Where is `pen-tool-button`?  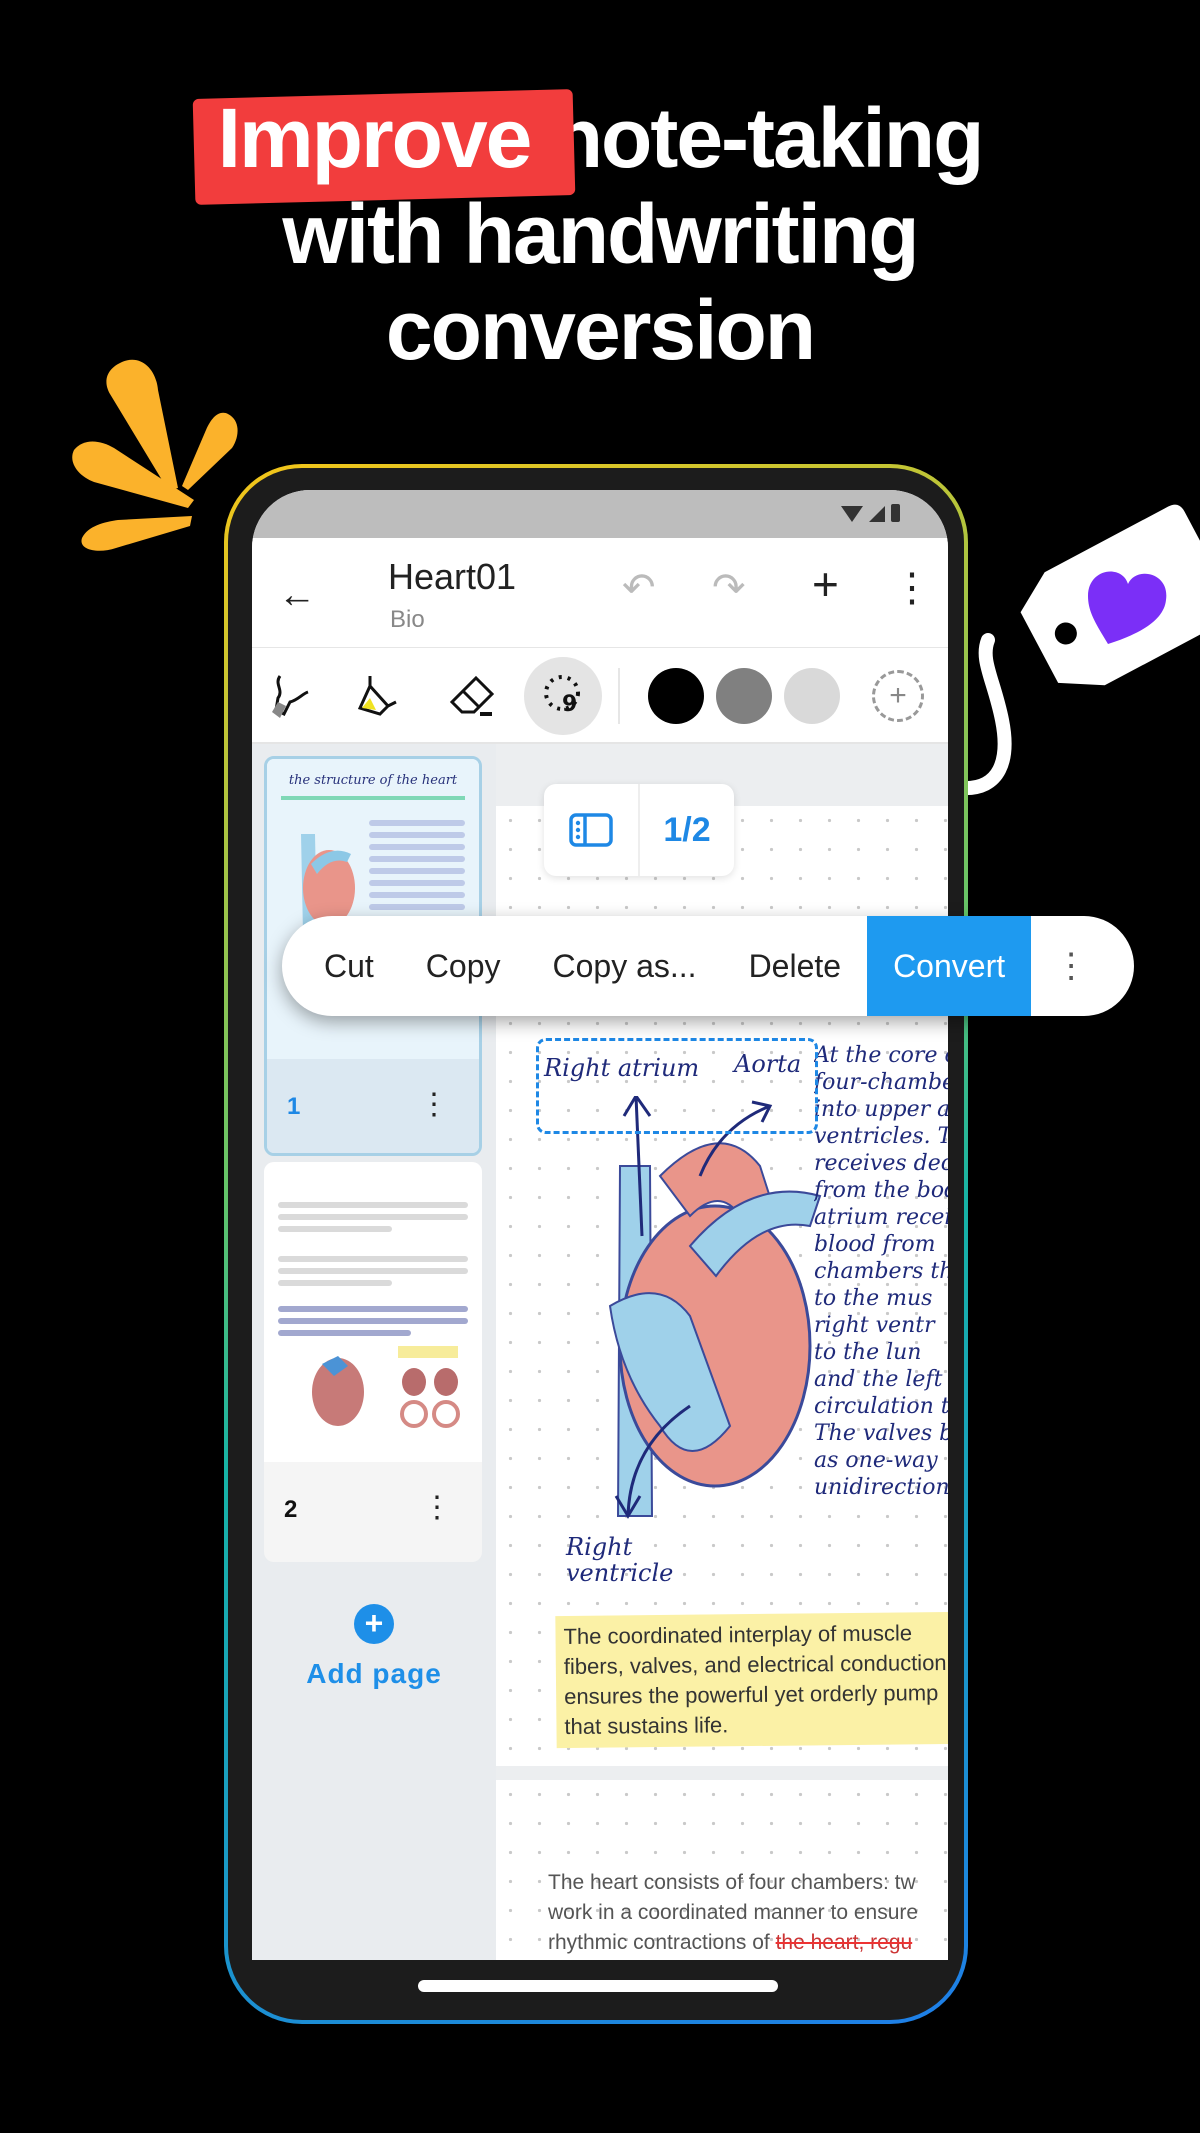 pen-tool-button is located at coordinates (290, 696).